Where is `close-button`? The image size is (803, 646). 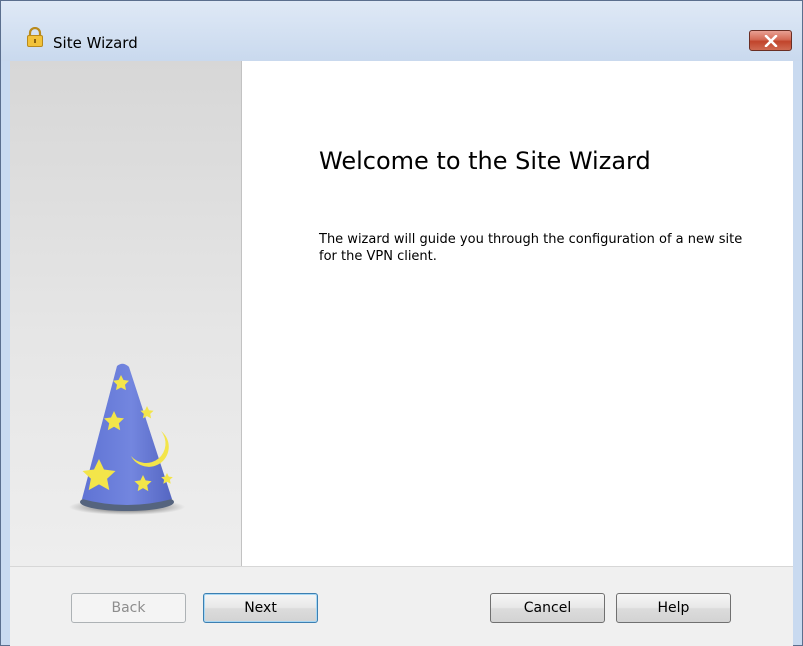
close-button is located at coordinates (770, 40).